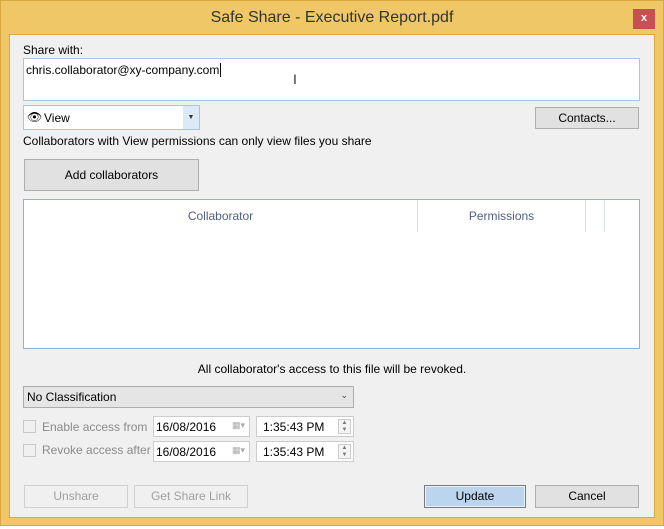 The image size is (664, 529). I want to click on column-header-blank, so click(595, 216).